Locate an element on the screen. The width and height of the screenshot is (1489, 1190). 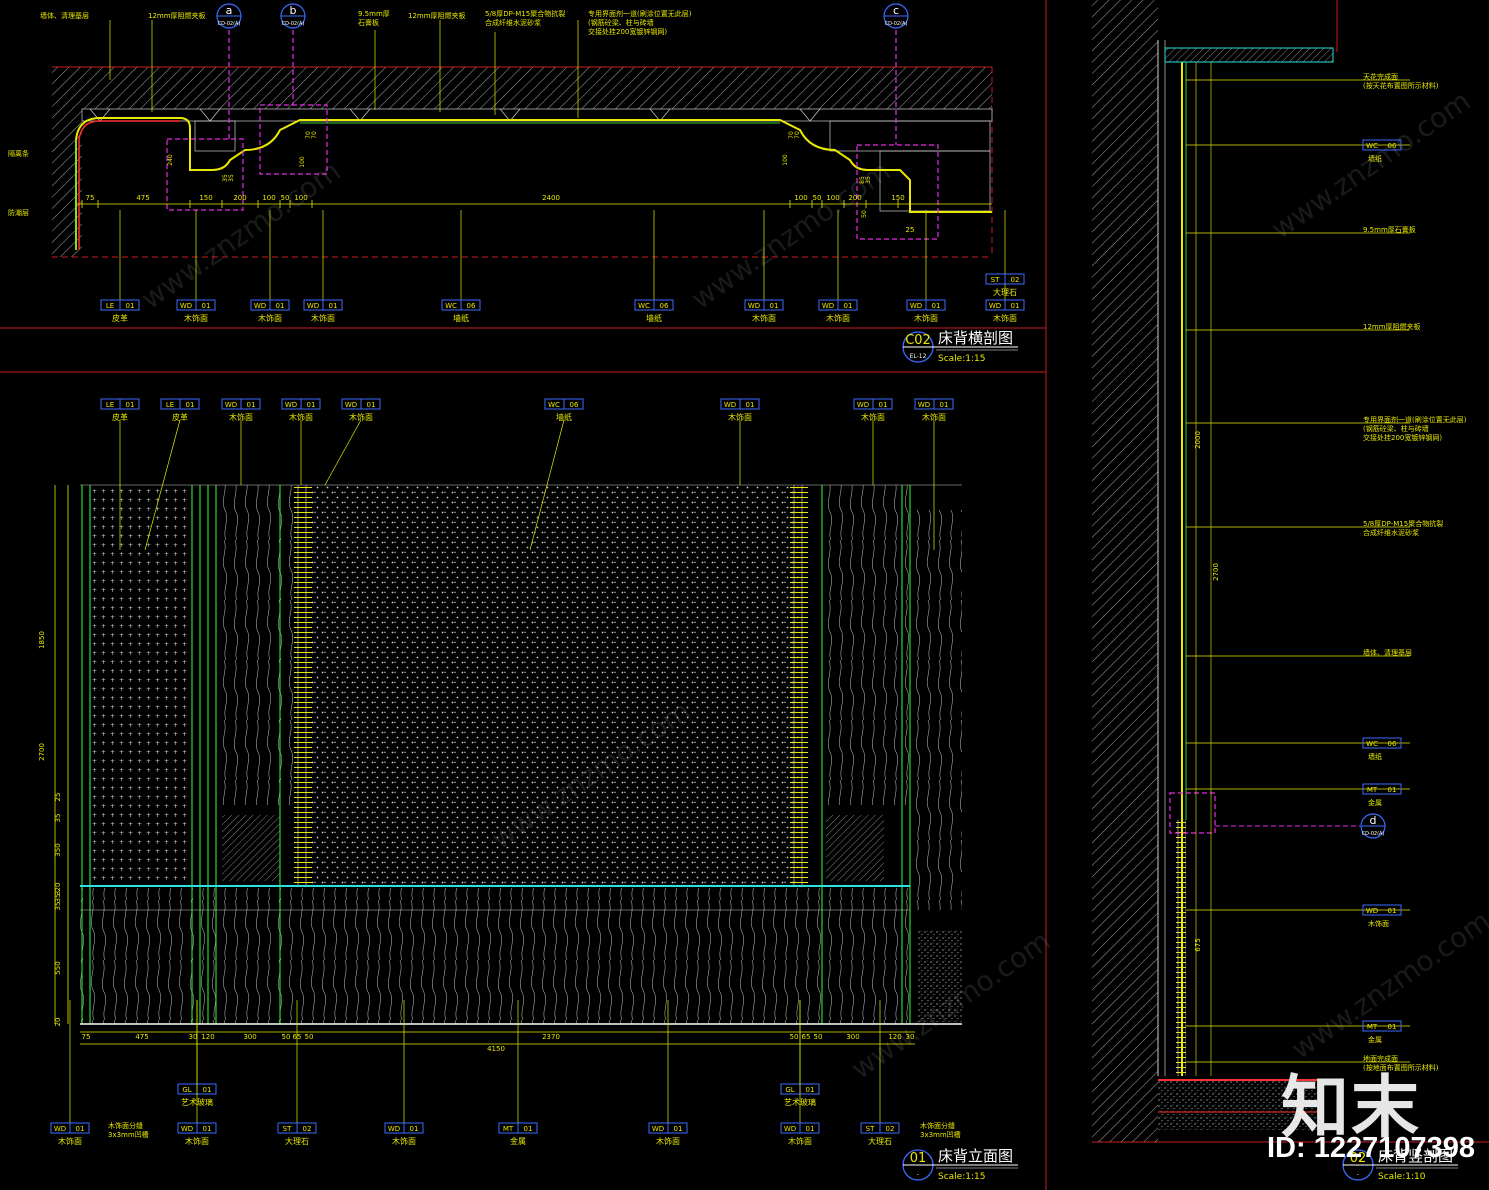
section-dim: 2700 is located at coordinates (1216, 572).